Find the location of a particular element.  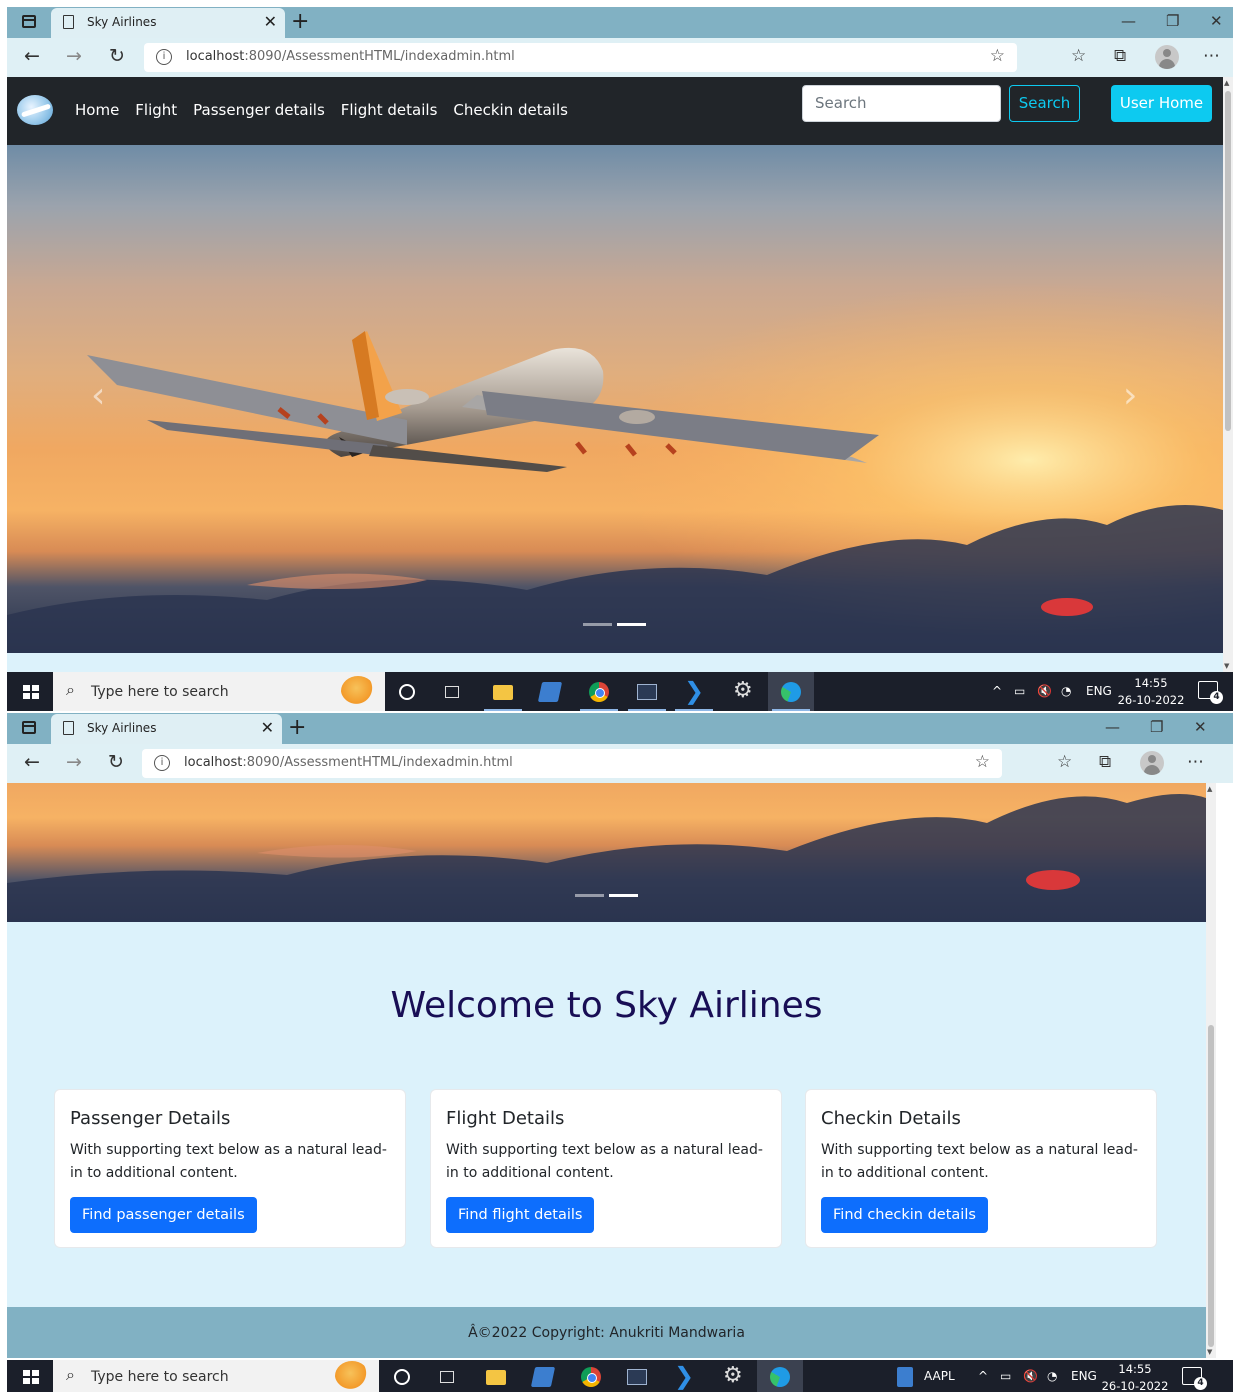

find-passenger-details-button: Find passenger details is located at coordinates (163, 1215).